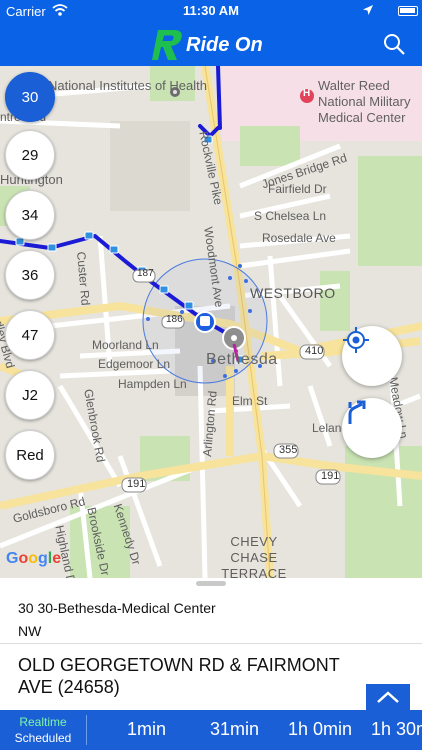 This screenshot has width=422, height=750. What do you see at coordinates (43, 722) in the screenshot?
I see `realtime-label: Realtime` at bounding box center [43, 722].